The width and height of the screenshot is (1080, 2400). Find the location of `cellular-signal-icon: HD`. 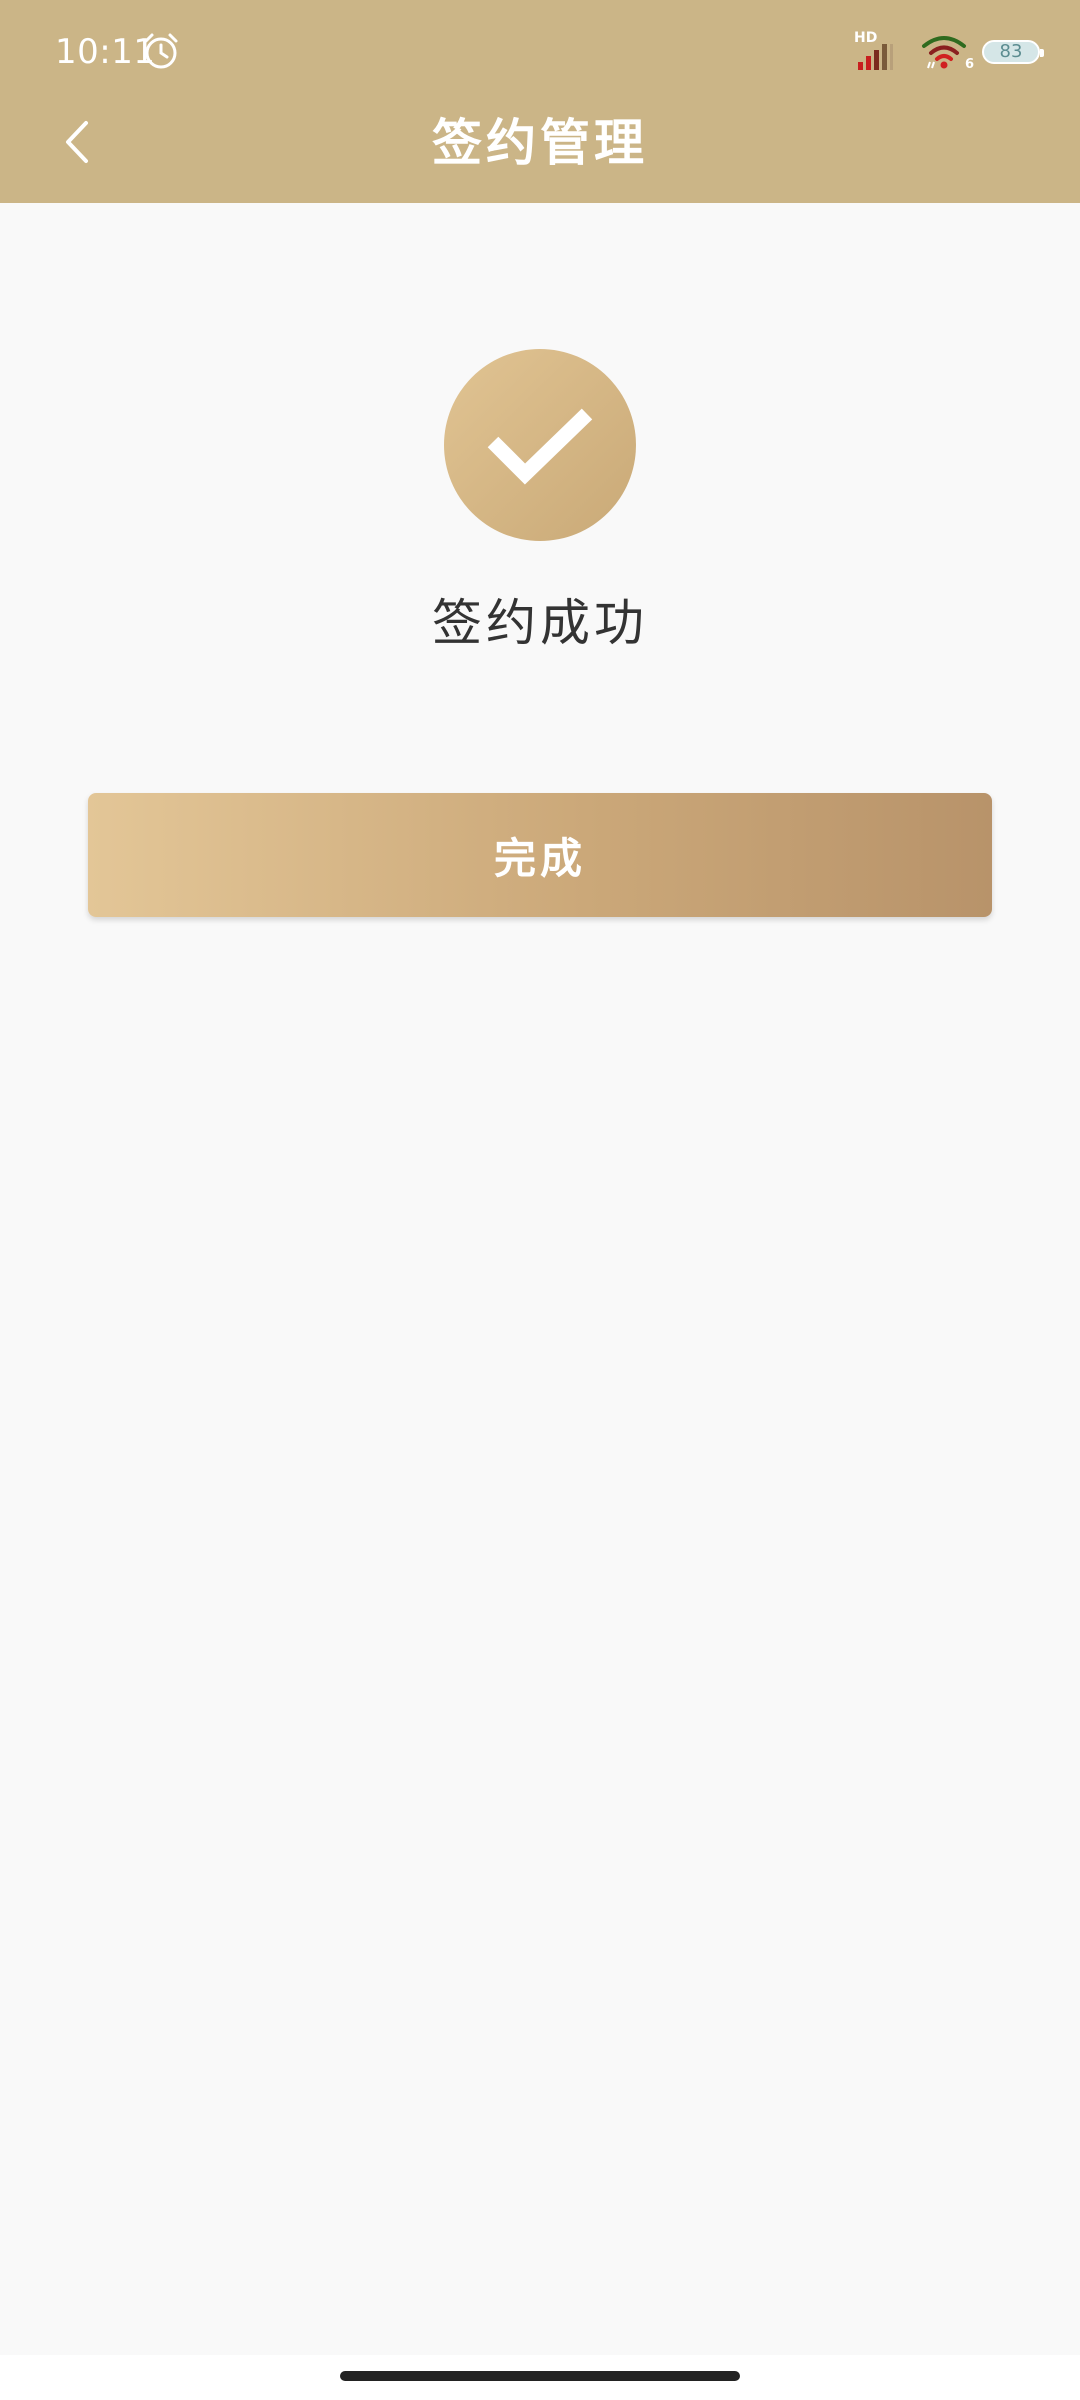

cellular-signal-icon: HD is located at coordinates (877, 51).